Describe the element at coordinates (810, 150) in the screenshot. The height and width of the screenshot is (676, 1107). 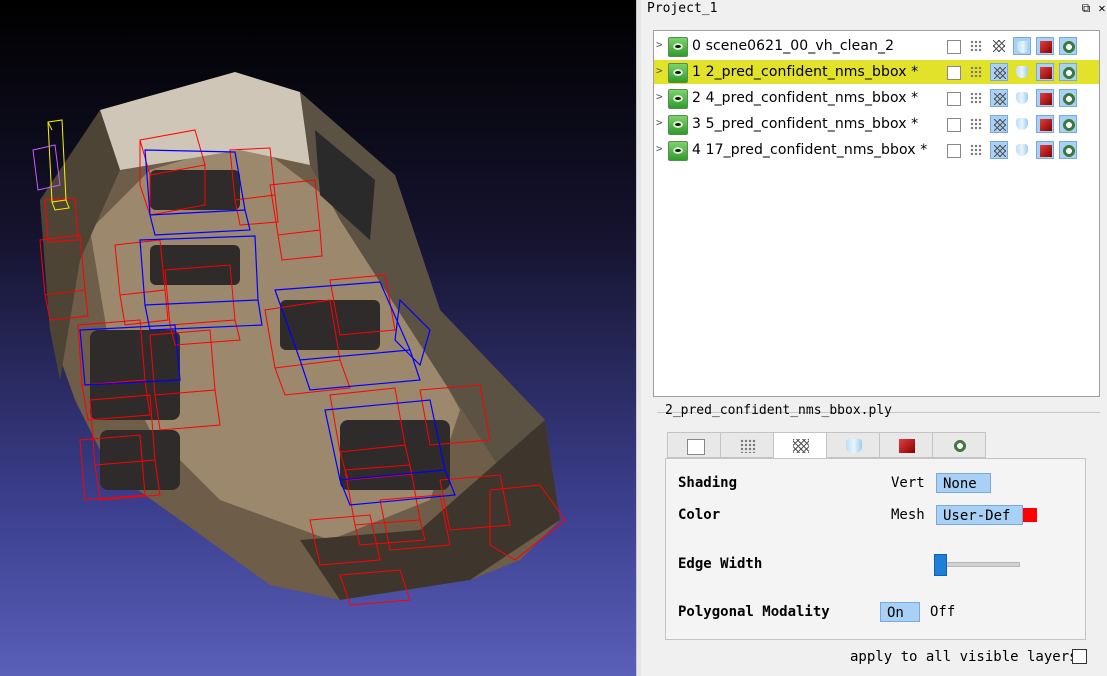
I see `layer-label: 4 17_pred_confident_nms_bbox *` at that location.